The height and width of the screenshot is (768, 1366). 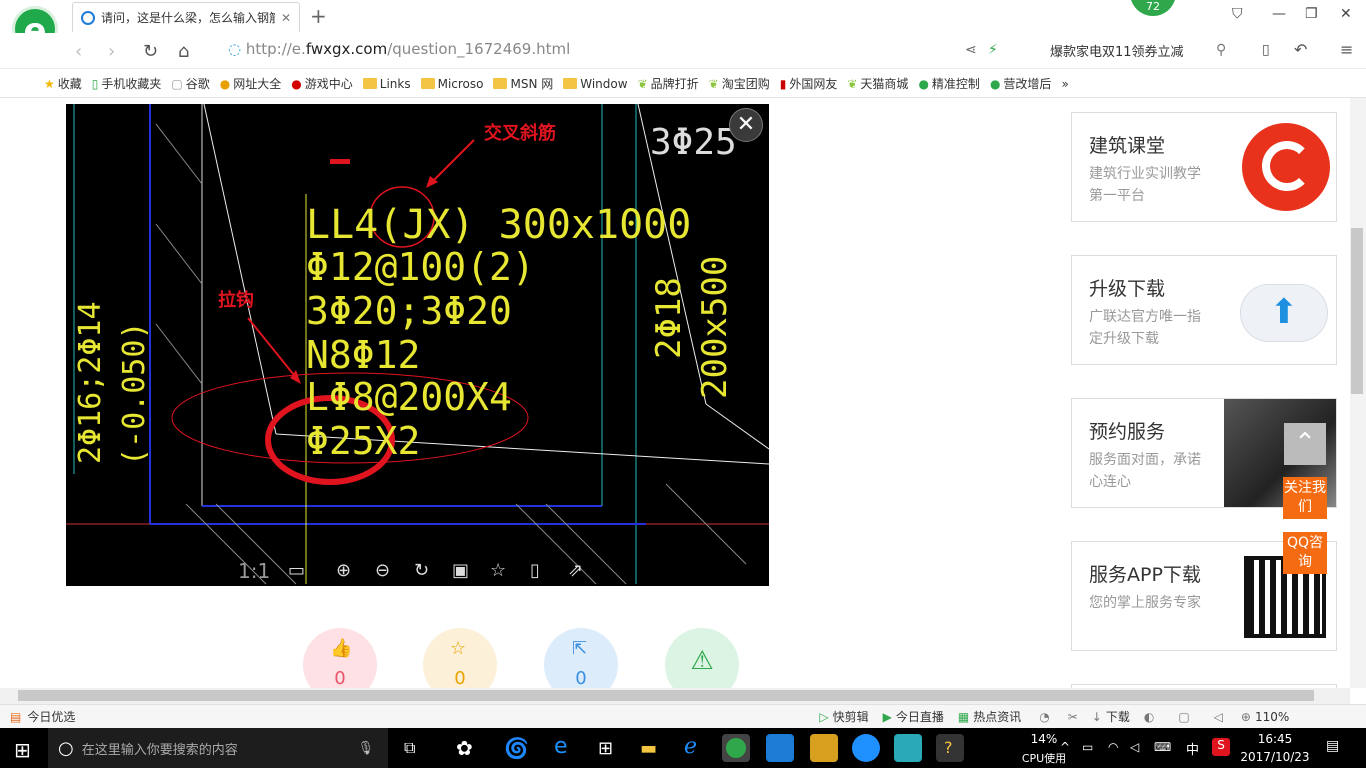 What do you see at coordinates (715, 327) in the screenshot?
I see `right-vertical-2: 200x500` at bounding box center [715, 327].